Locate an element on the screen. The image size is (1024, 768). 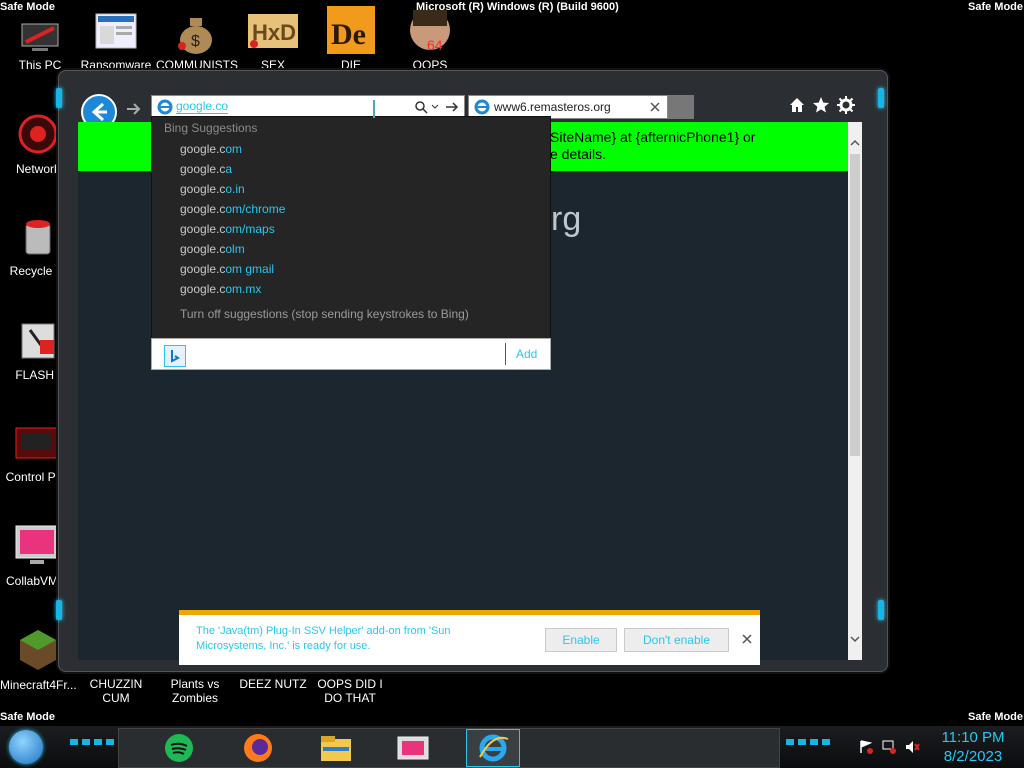
favorites-star-icon is located at coordinates (821, 105).